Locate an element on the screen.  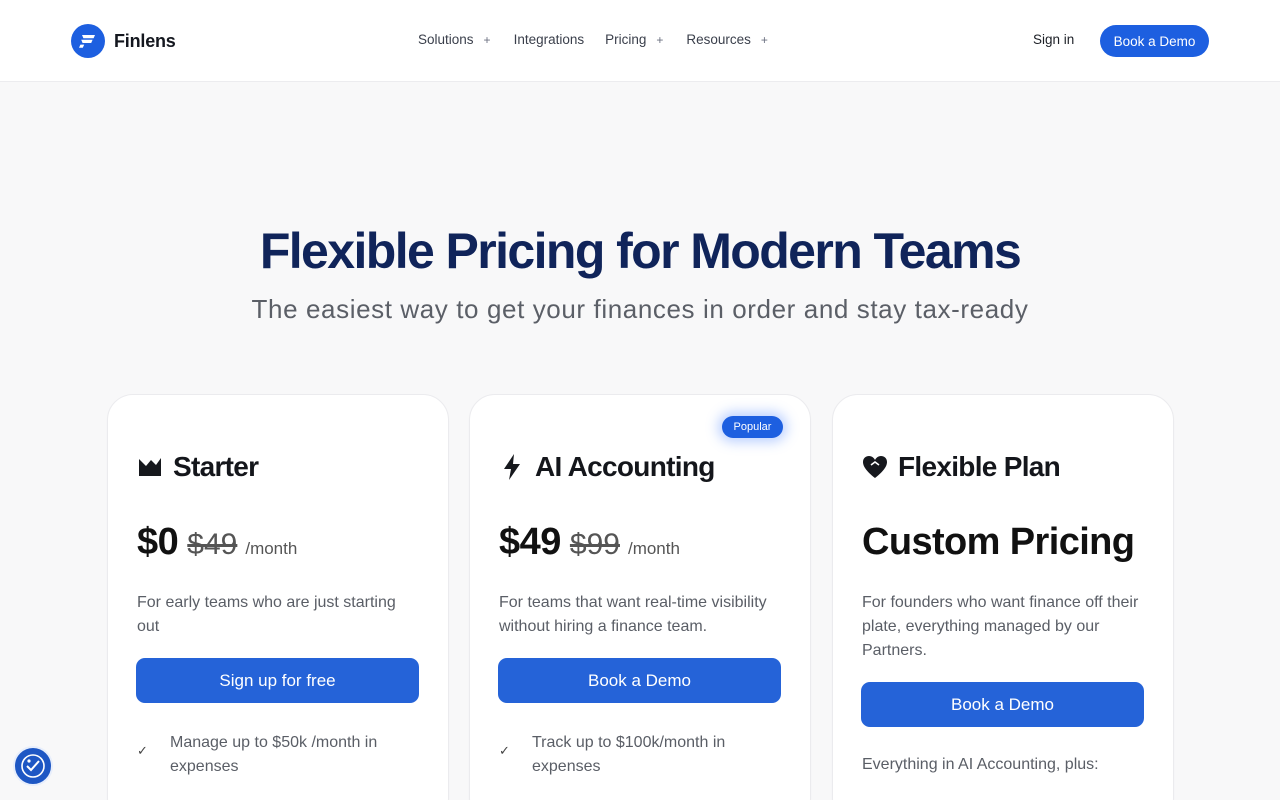
plan-header: Starter is located at coordinates (198, 467).